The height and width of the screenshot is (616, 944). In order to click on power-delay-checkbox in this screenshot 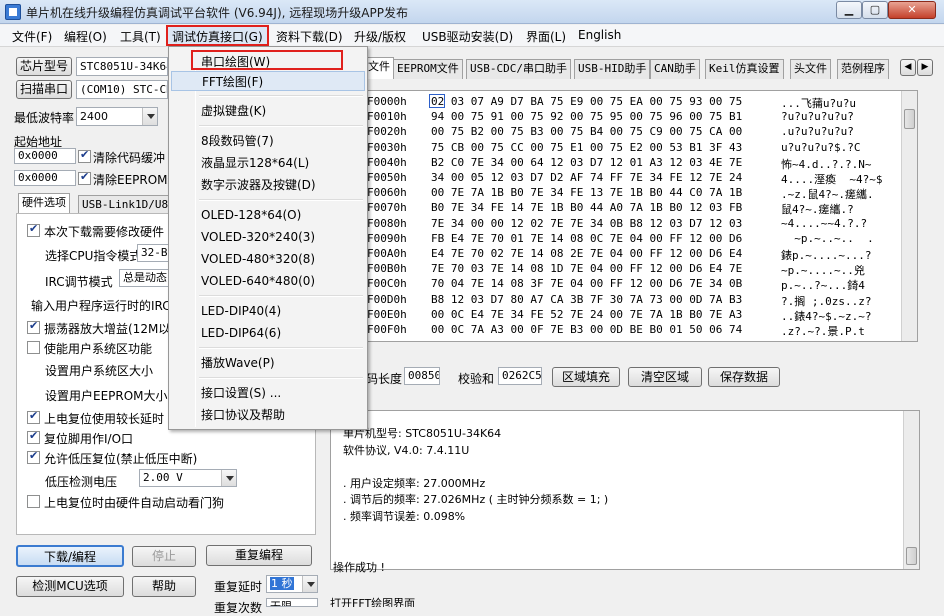, I will do `click(33, 416)`.